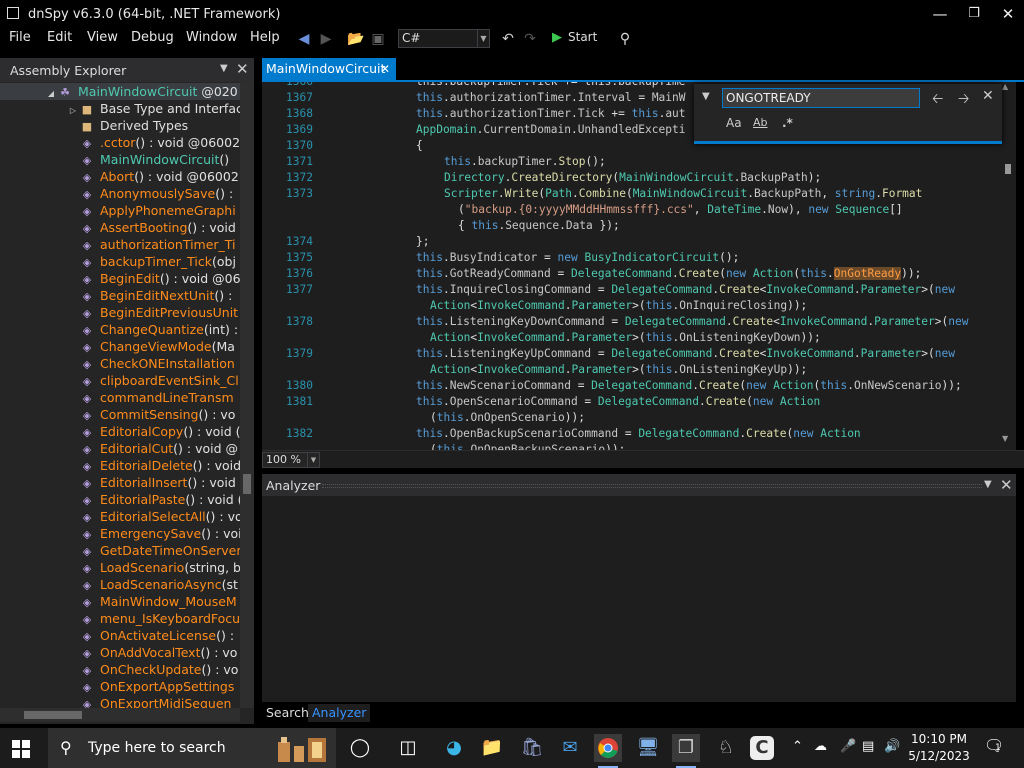  Describe the element at coordinates (570, 748) in the screenshot. I see `mail-icon: ✉` at that location.